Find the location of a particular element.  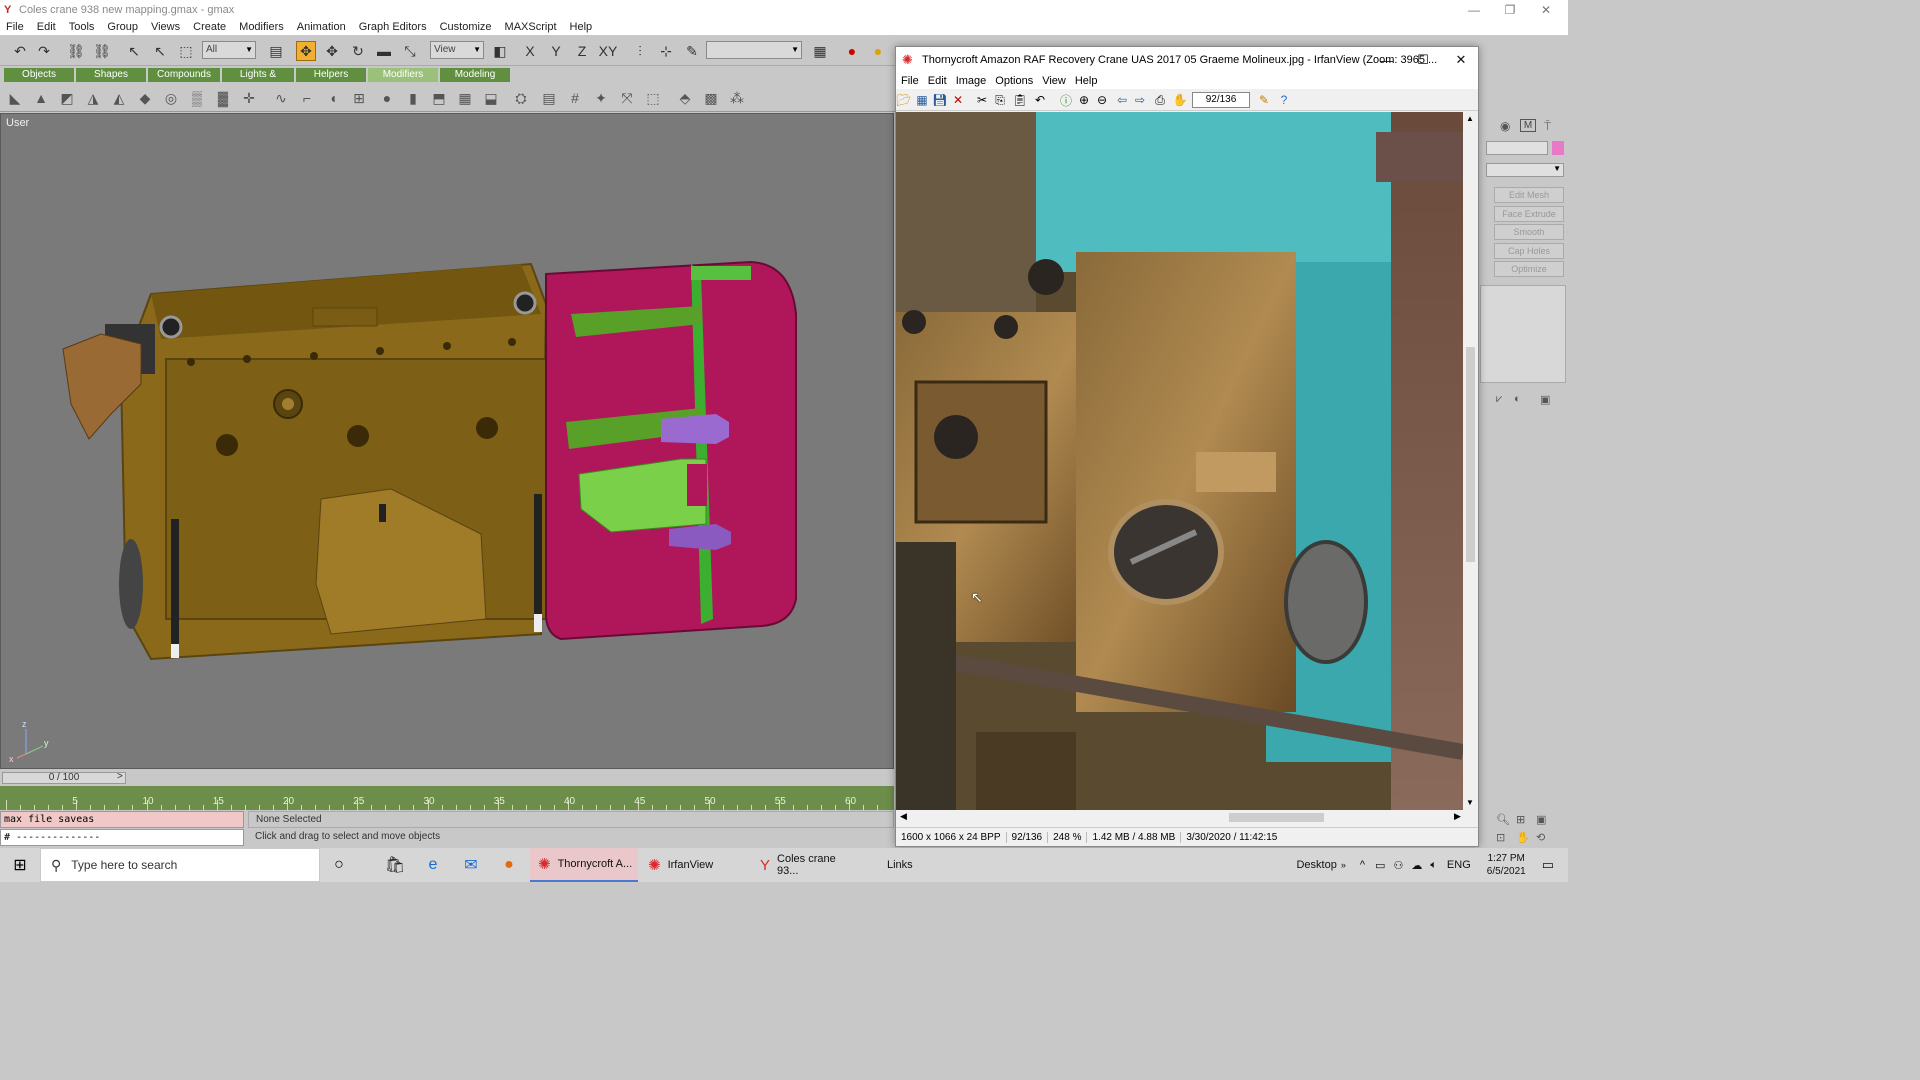

scroll-up-icon: ▲ is located at coordinates (1470, 118).